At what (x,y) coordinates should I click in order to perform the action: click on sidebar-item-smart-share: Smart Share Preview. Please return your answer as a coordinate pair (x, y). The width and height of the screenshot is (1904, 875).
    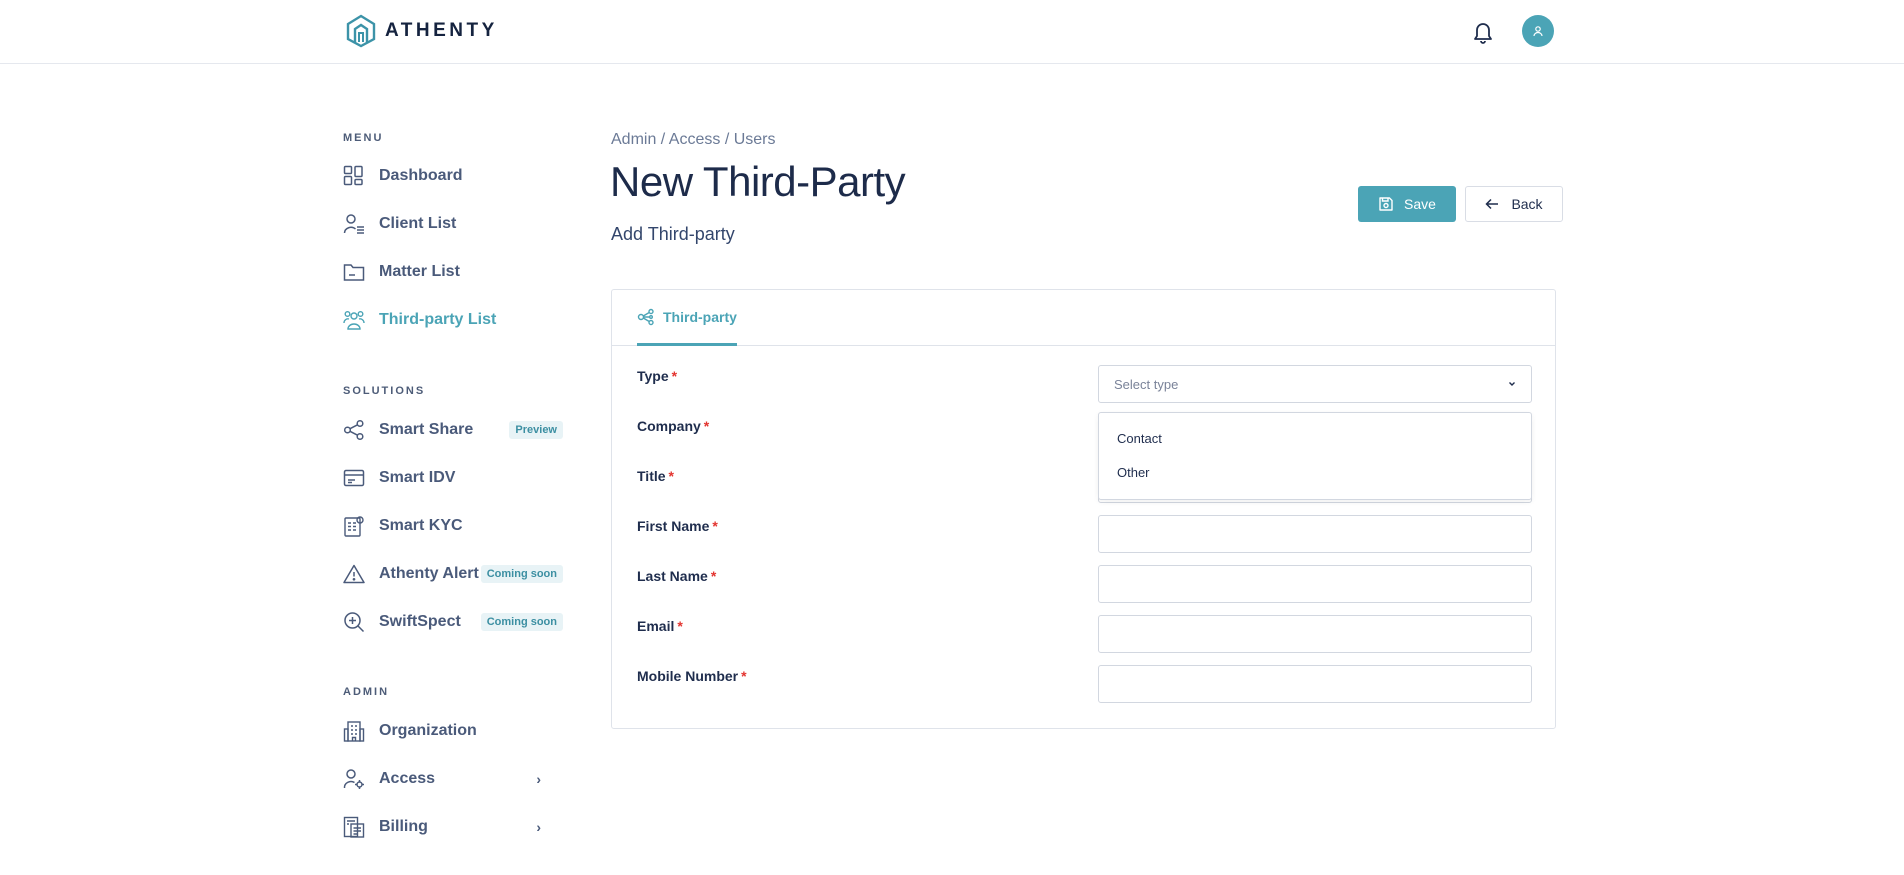
    Looking at the image, I should click on (453, 430).